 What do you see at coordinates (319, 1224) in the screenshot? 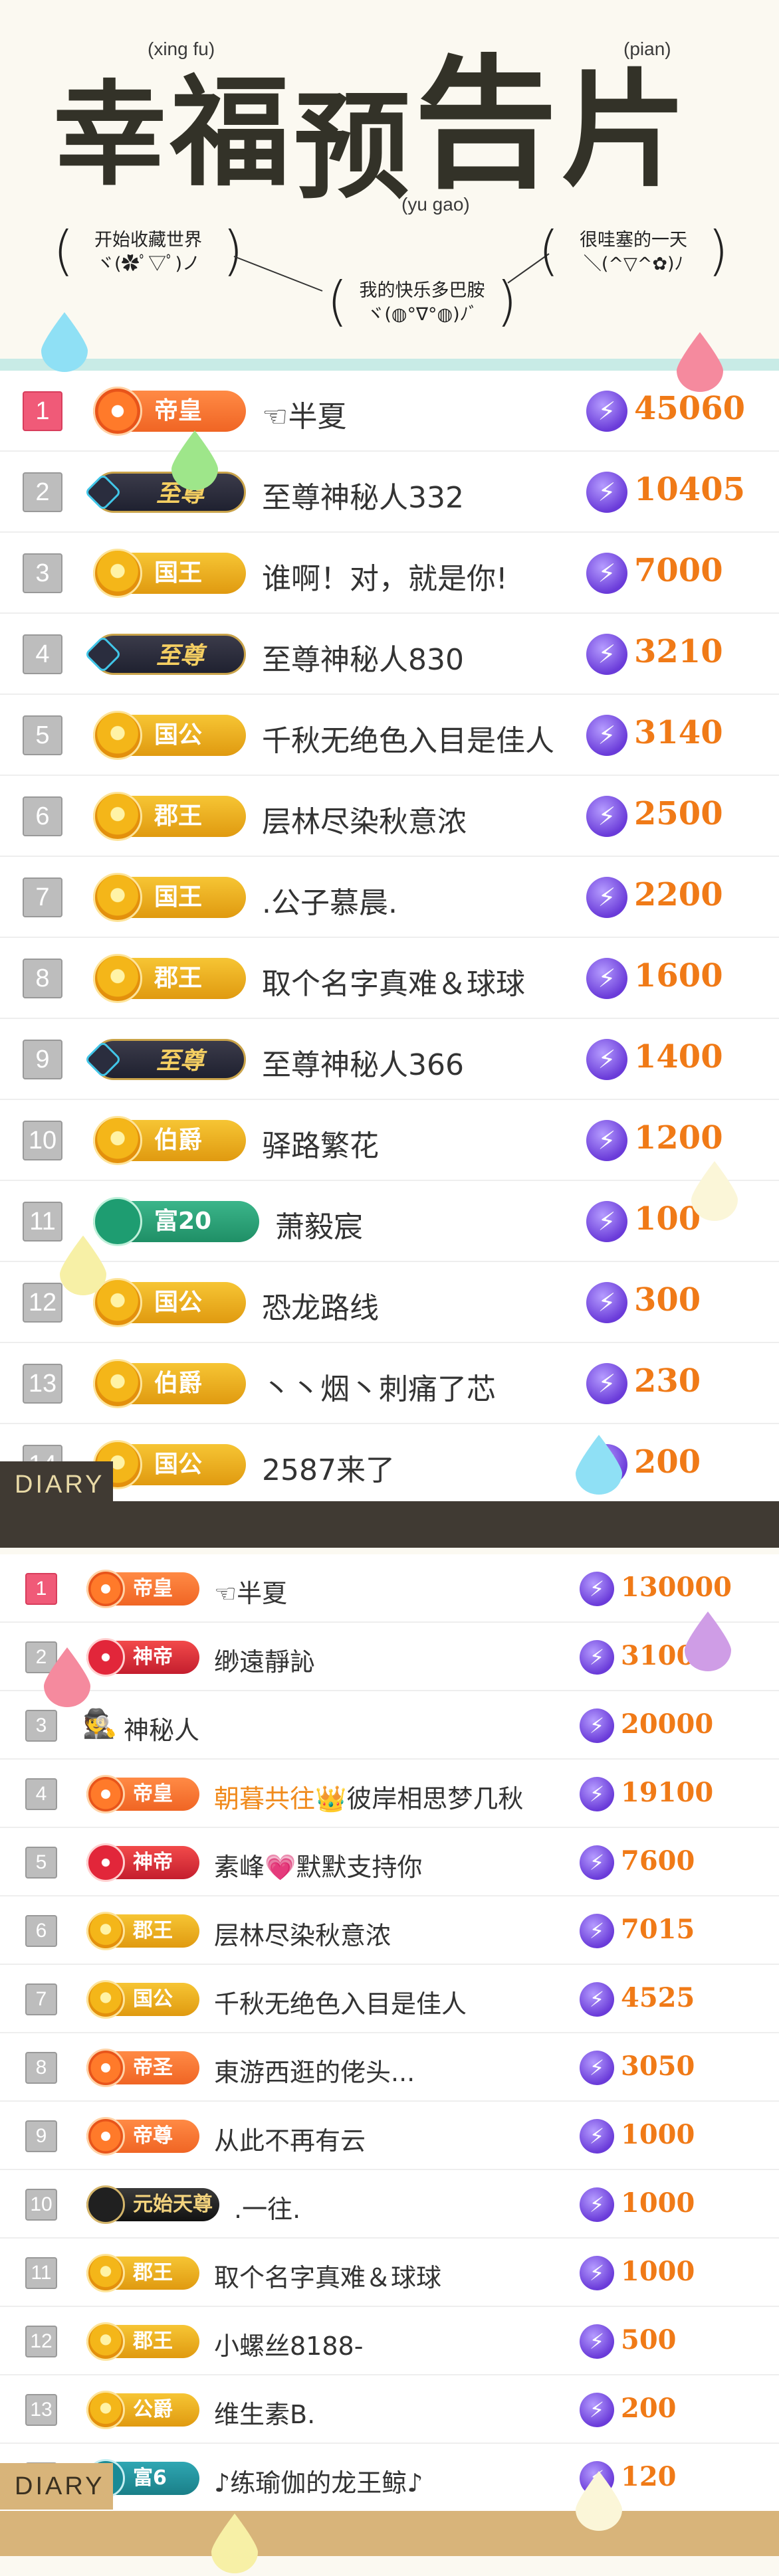
I see `user-name: 萧毅宸` at bounding box center [319, 1224].